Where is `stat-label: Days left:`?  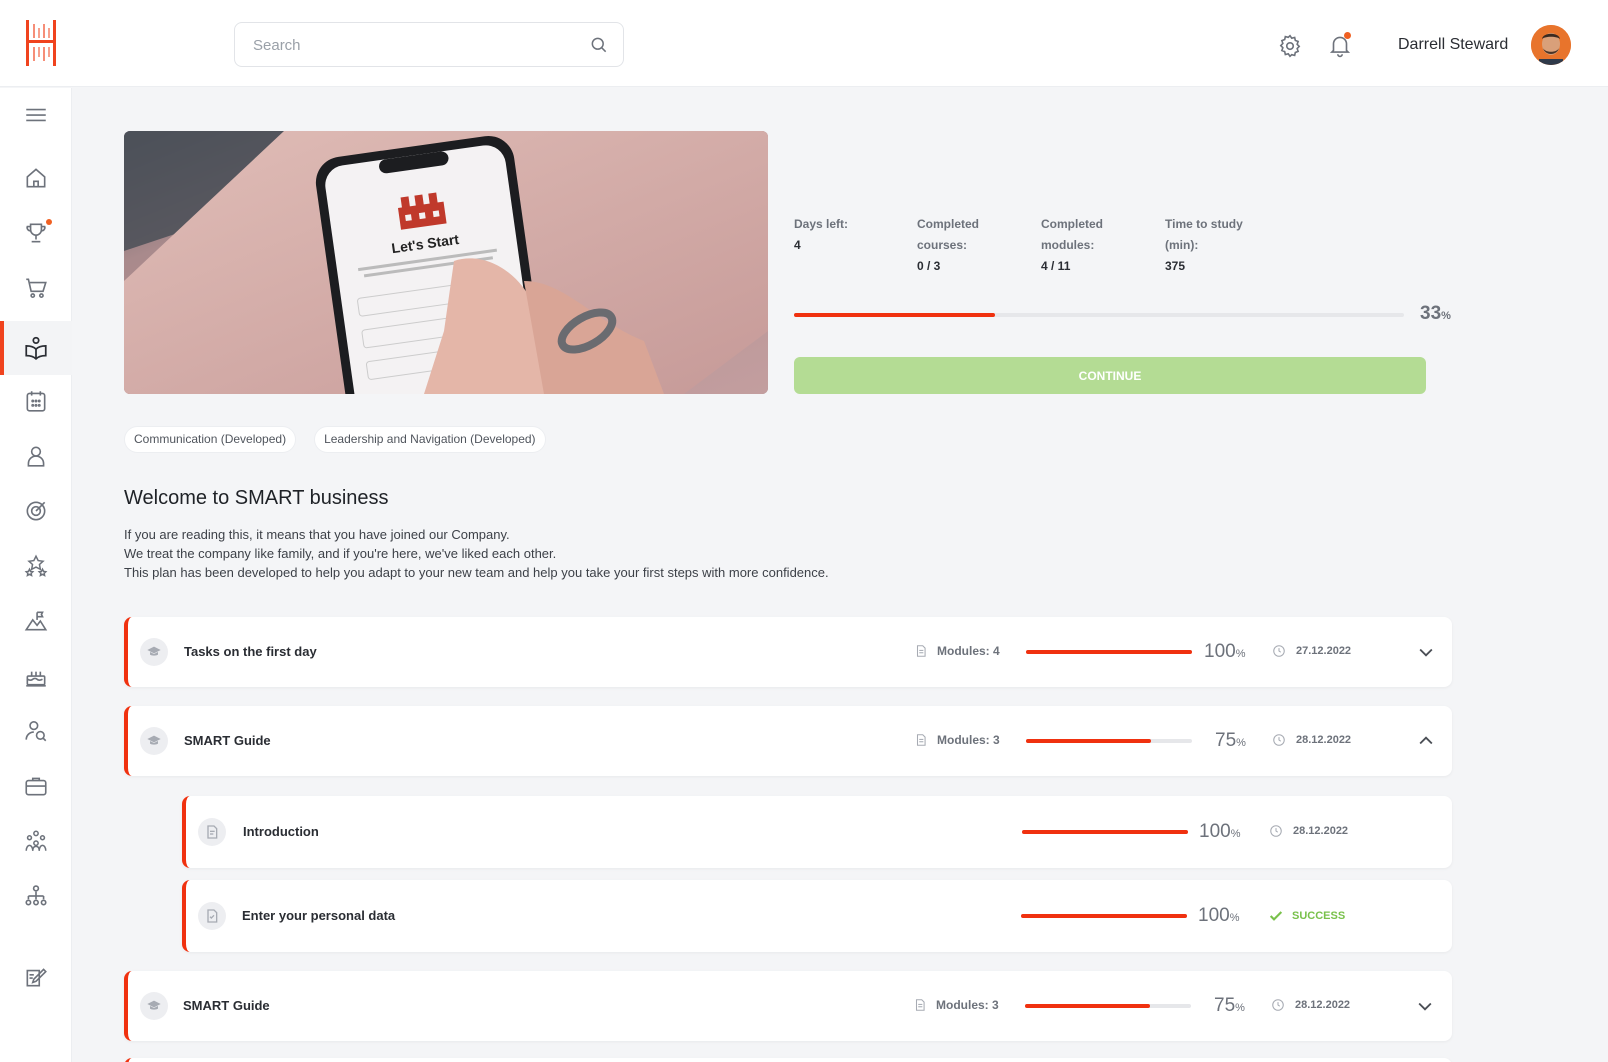 stat-label: Days left: is located at coordinates (821, 224).